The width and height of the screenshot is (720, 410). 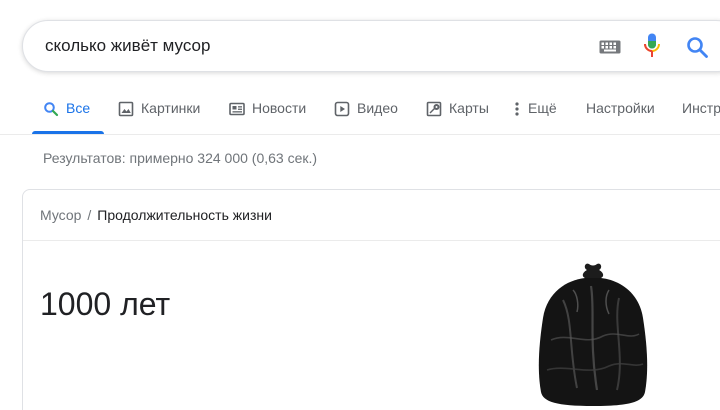 What do you see at coordinates (701, 108) in the screenshot?
I see `tab-label: Инстр` at bounding box center [701, 108].